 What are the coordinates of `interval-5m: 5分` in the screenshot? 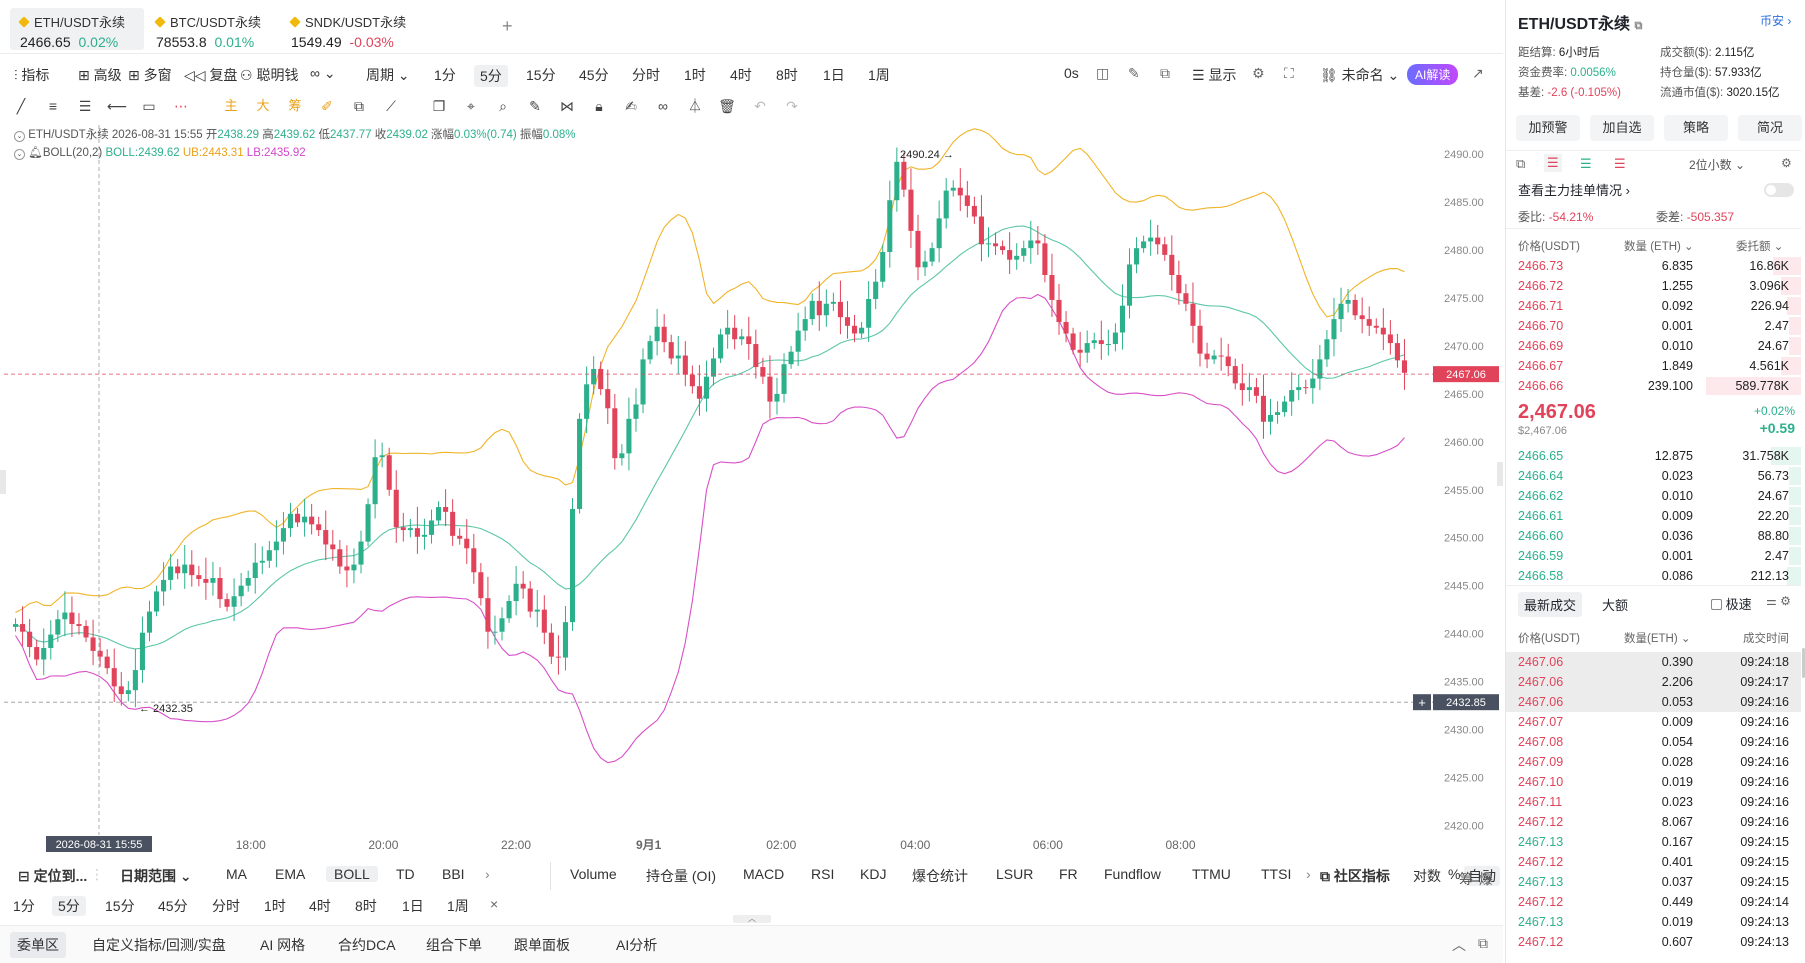 It's located at (491, 76).